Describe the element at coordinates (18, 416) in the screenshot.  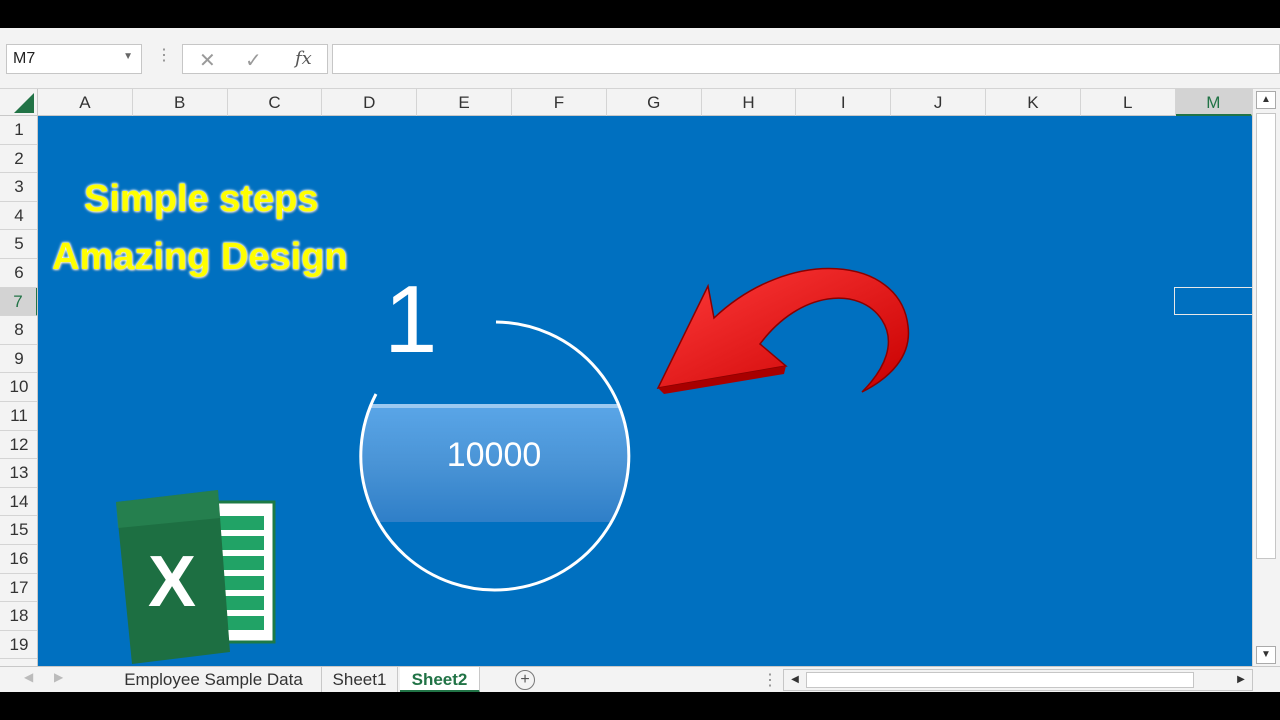
I see `row-header-11: 11` at that location.